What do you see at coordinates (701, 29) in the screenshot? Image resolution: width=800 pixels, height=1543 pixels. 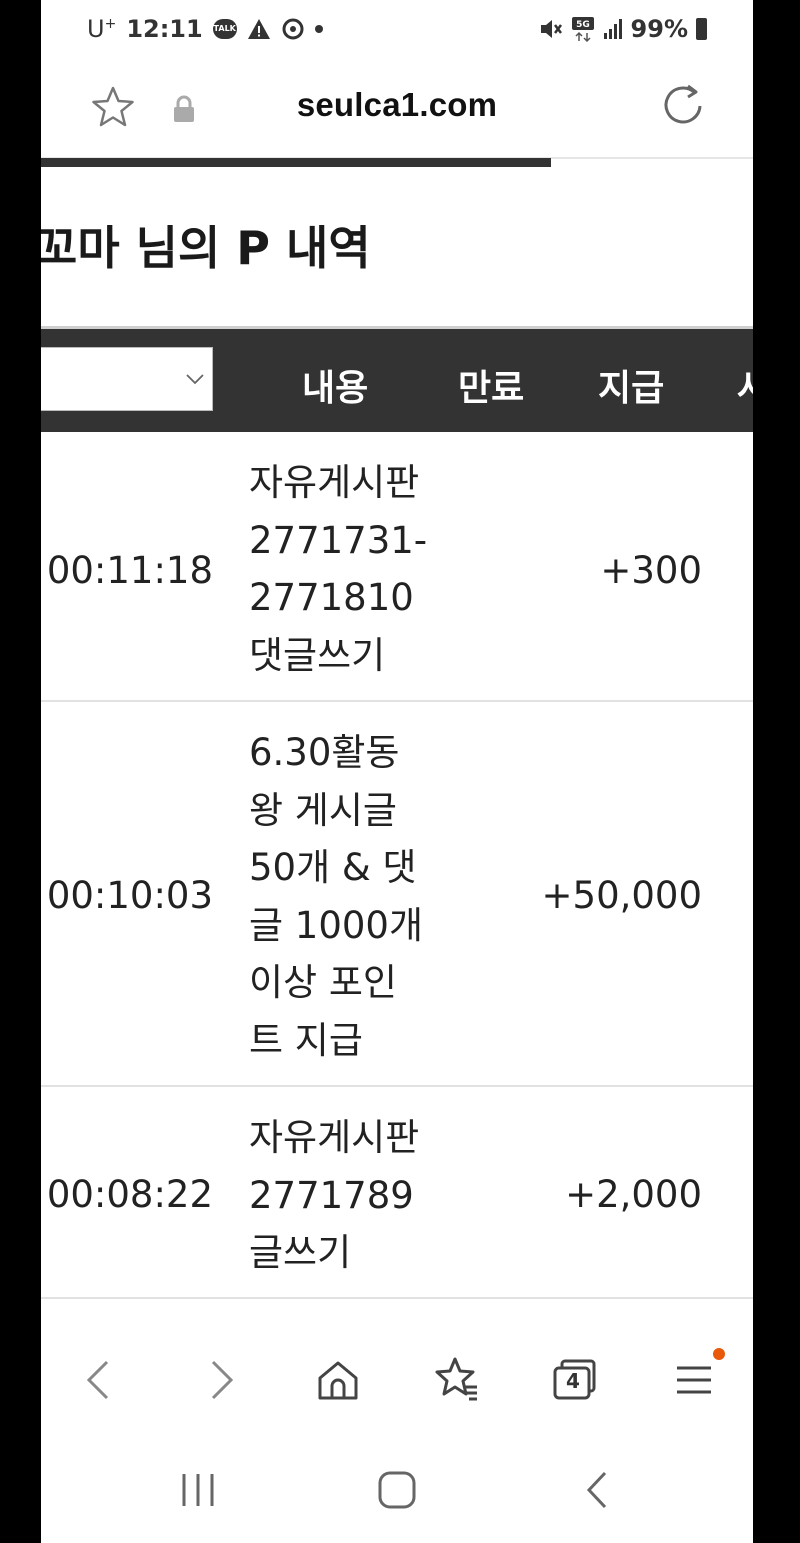 I see `battery-icon` at bounding box center [701, 29].